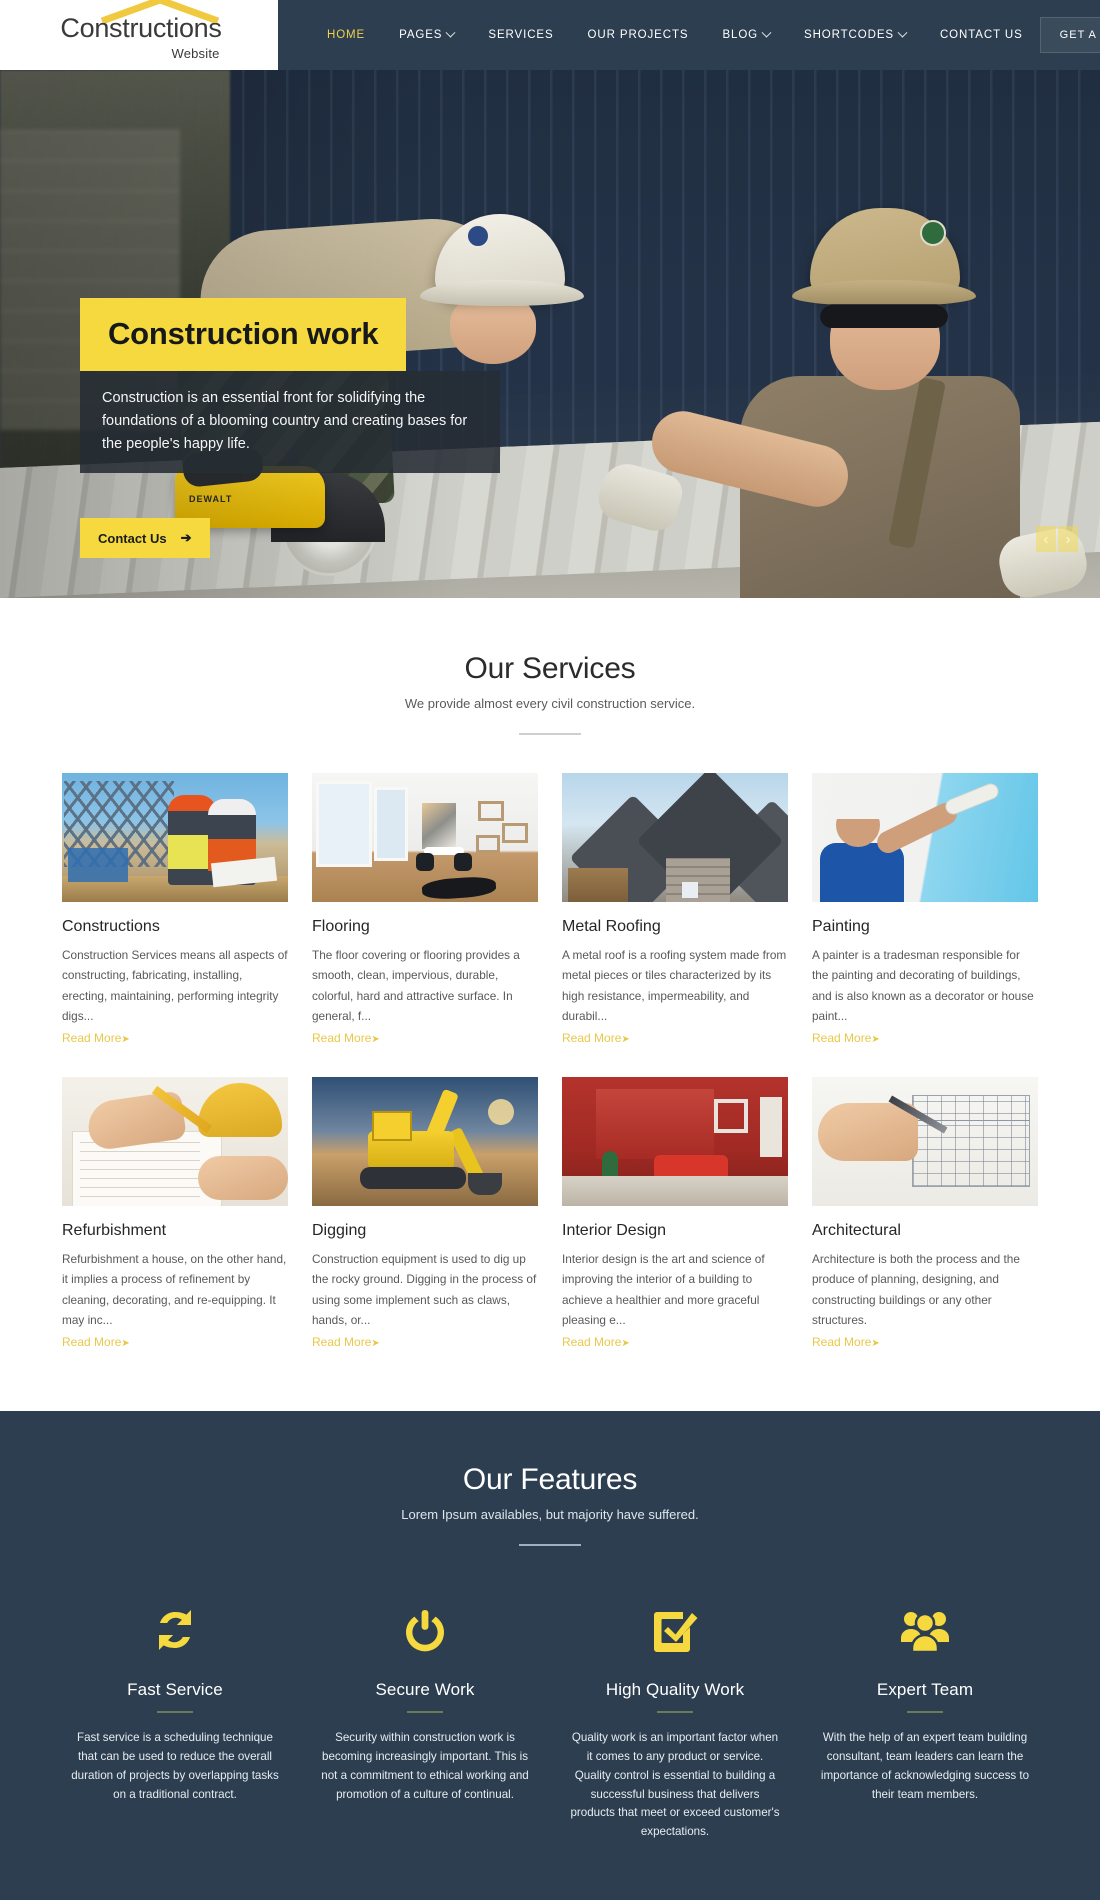 The width and height of the screenshot is (1100, 1900). Describe the element at coordinates (341, 926) in the screenshot. I see `service-title: Flooring` at that location.